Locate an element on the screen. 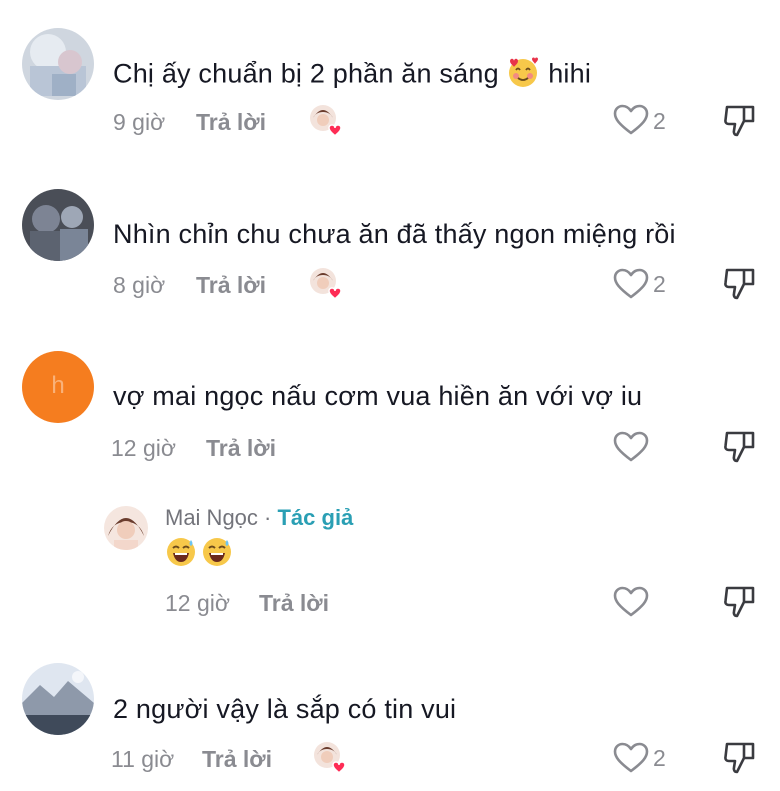 The height and width of the screenshot is (791, 780). avatar-letter: h is located at coordinates (58, 385).